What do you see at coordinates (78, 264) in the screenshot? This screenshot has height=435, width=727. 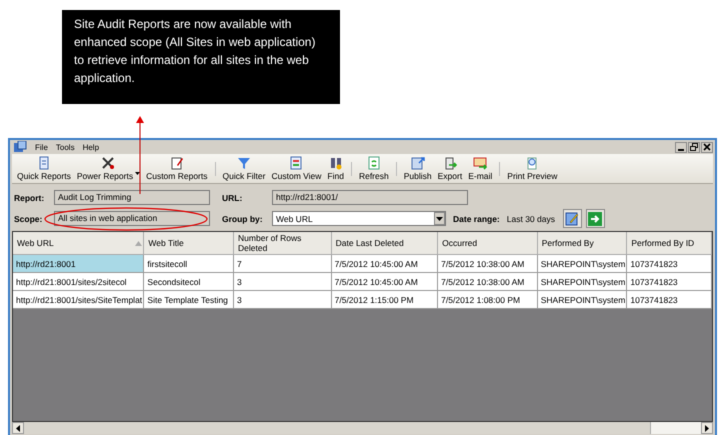 I see `table-cell: http://rd21:8001` at bounding box center [78, 264].